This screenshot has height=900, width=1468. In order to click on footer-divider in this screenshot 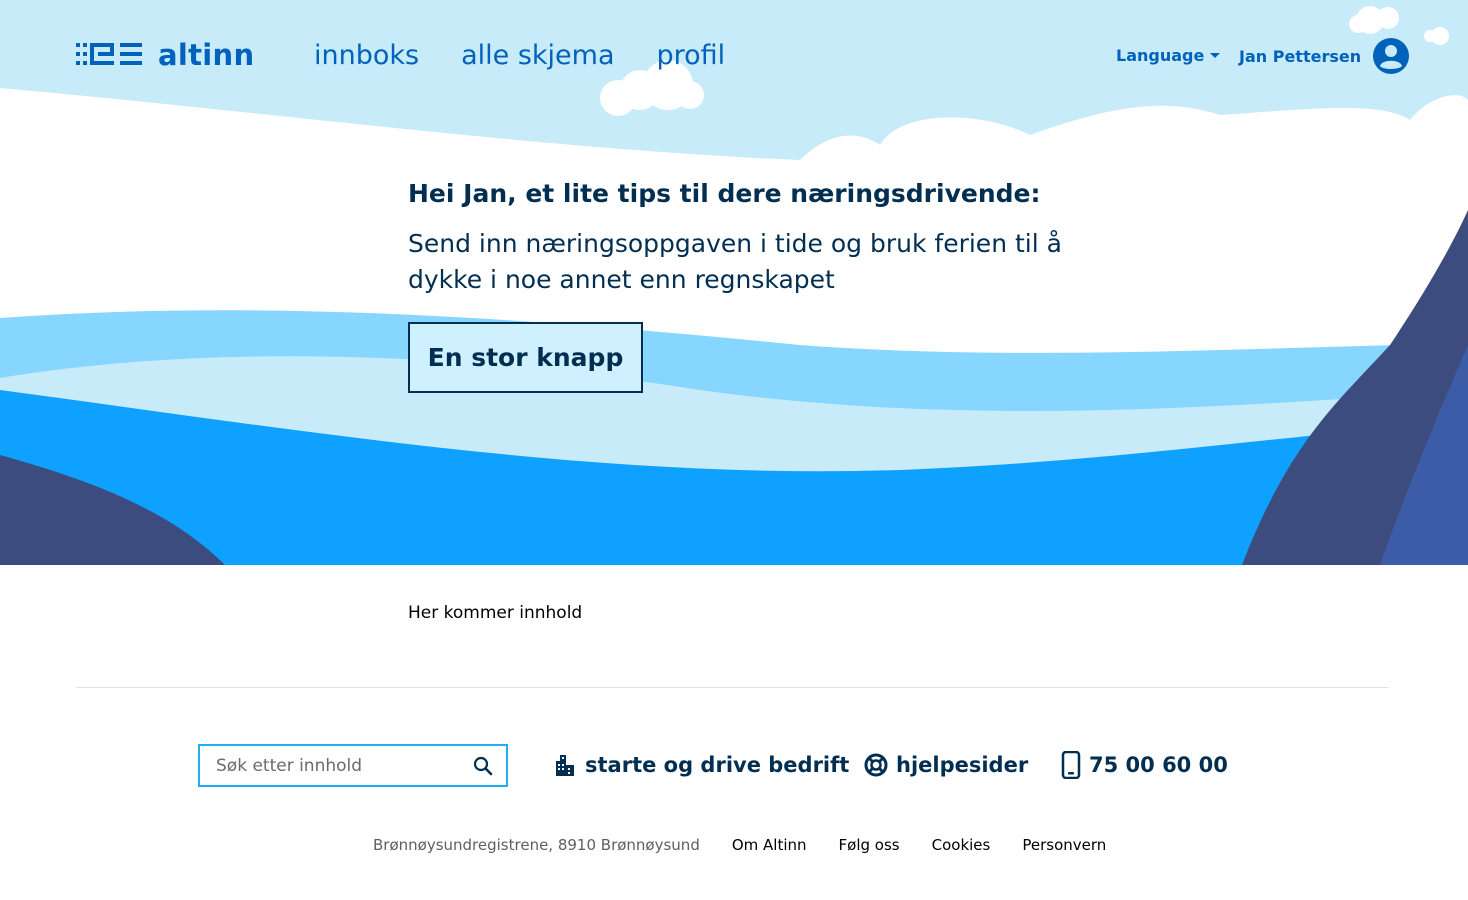, I will do `click(732, 687)`.